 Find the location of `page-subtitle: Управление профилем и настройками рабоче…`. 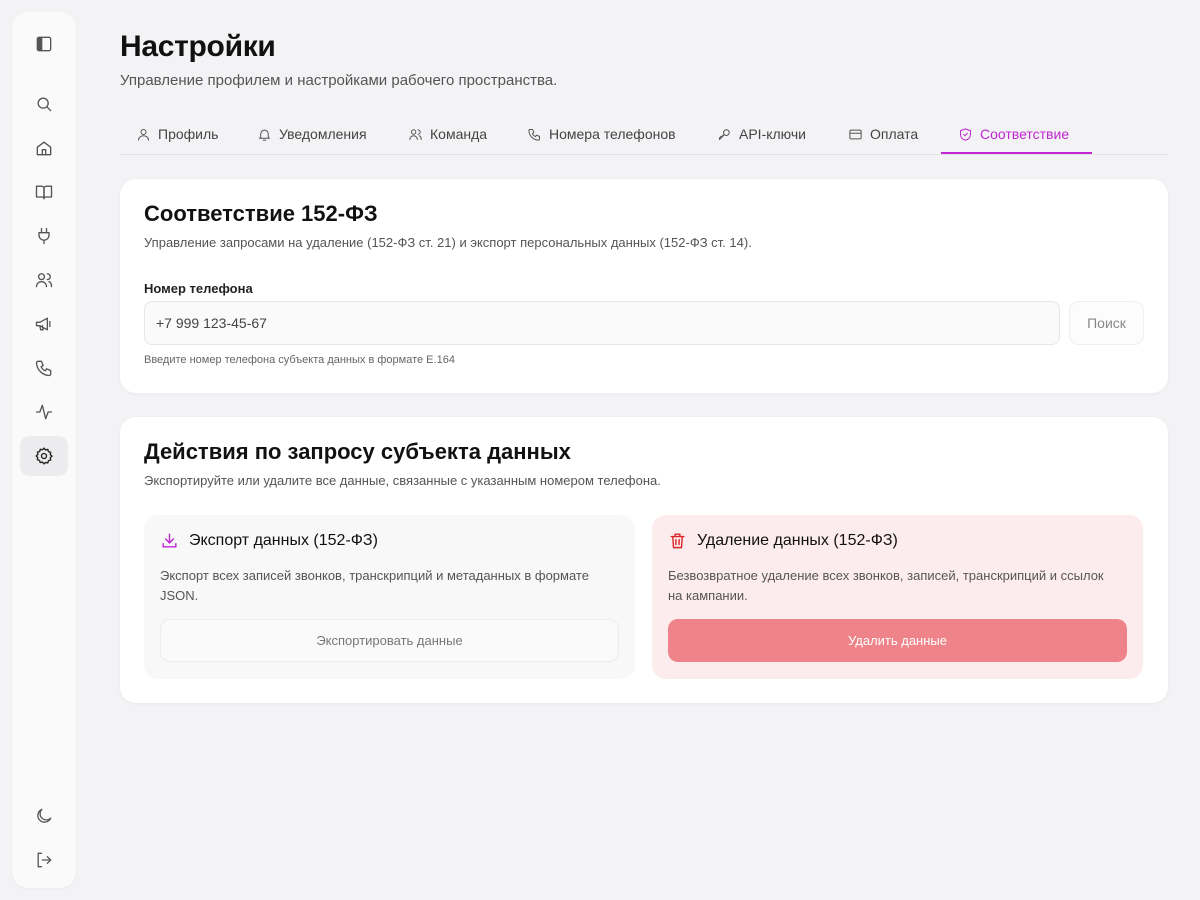

page-subtitle: Управление профилем и настройками рабоче… is located at coordinates (339, 80).